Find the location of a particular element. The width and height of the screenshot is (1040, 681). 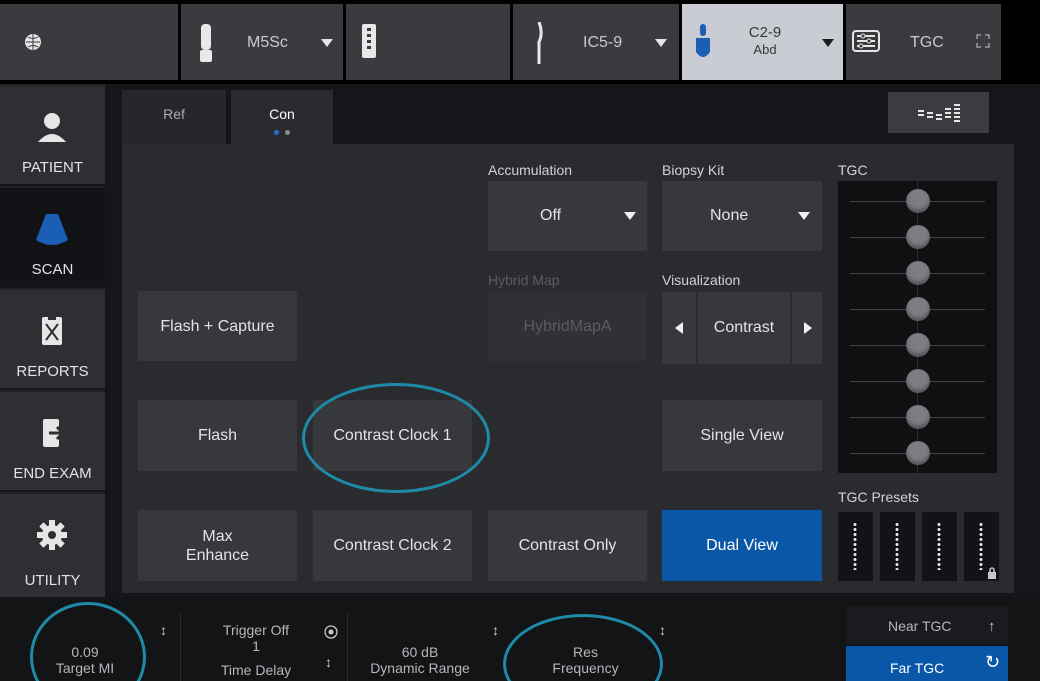

nav-item-scan: SCAN is located at coordinates (52, 238).